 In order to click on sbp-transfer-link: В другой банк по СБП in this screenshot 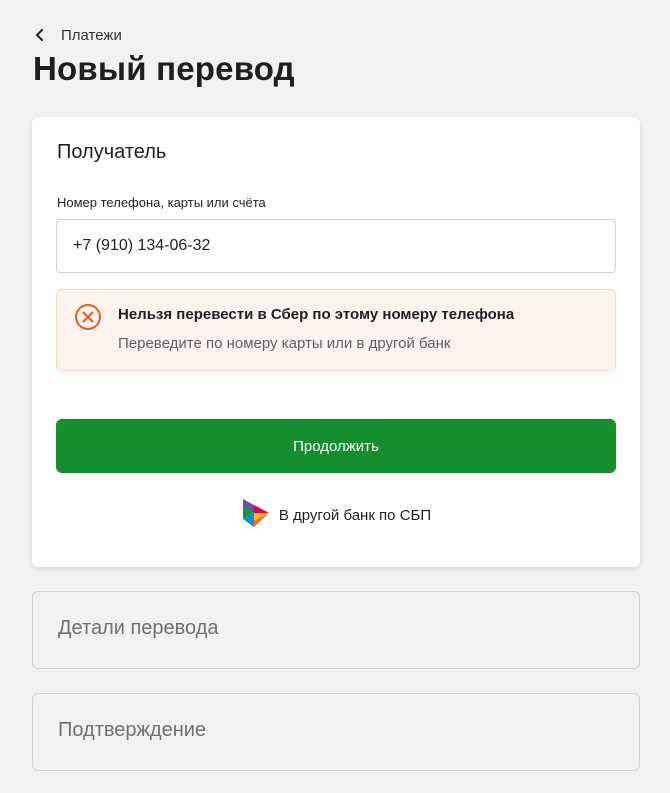, I will do `click(336, 515)`.